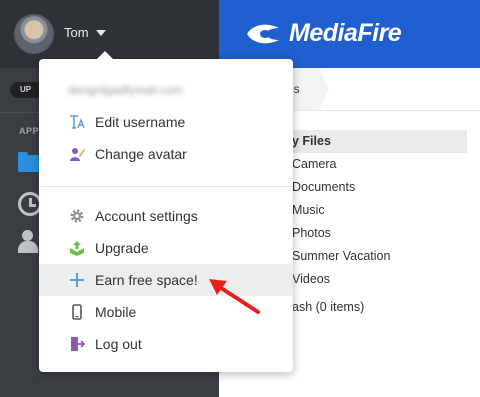  Describe the element at coordinates (146, 280) in the screenshot. I see `menu-item-label: Earn free space!` at that location.